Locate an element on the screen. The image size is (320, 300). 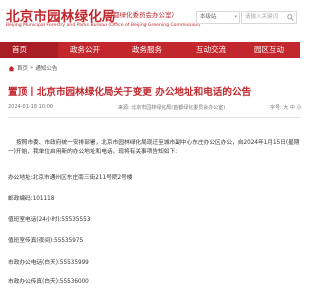
divider is located at coordinates (154, 117).